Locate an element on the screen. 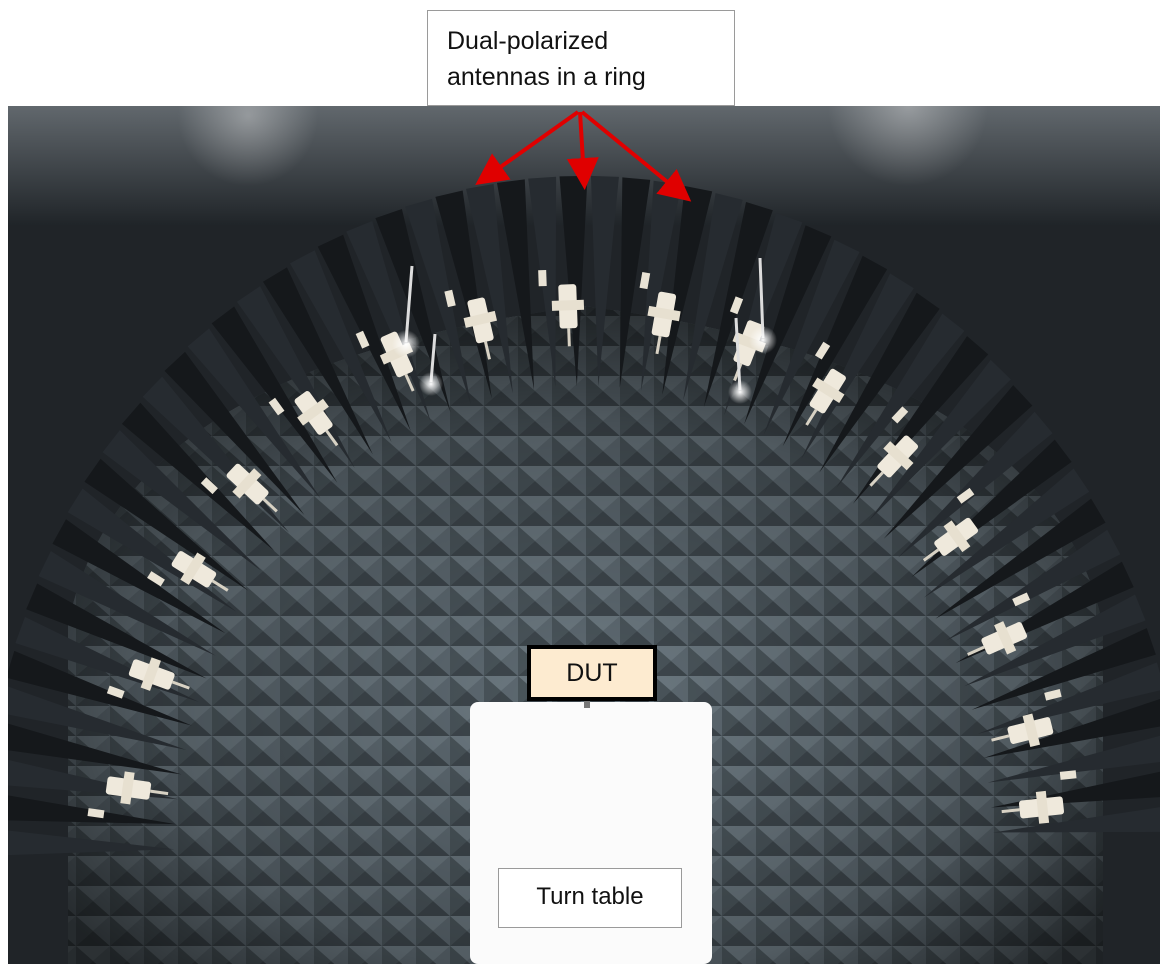 This screenshot has height=964, width=1160. ring-label-line1: Dual-polarized is located at coordinates (528, 41).